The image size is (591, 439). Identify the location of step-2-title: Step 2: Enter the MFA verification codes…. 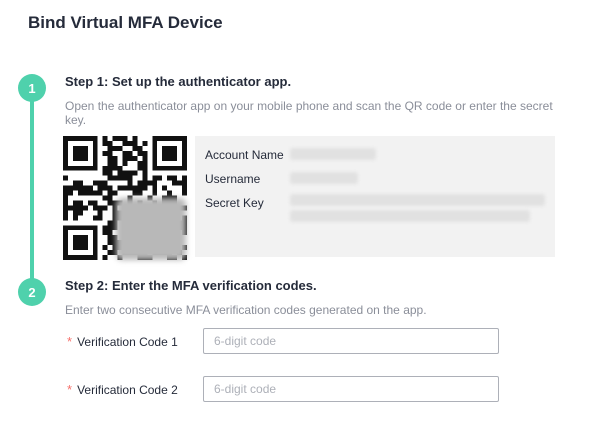
(191, 285).